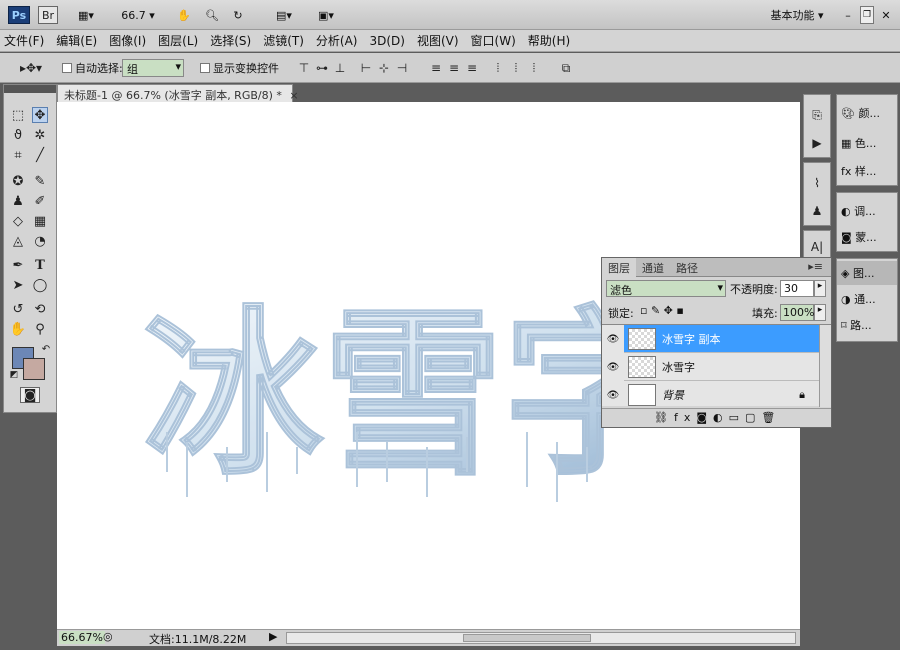 The width and height of the screenshot is (900, 650). I want to click on workspace-switcher: 基本功能 ▾, so click(797, 15).